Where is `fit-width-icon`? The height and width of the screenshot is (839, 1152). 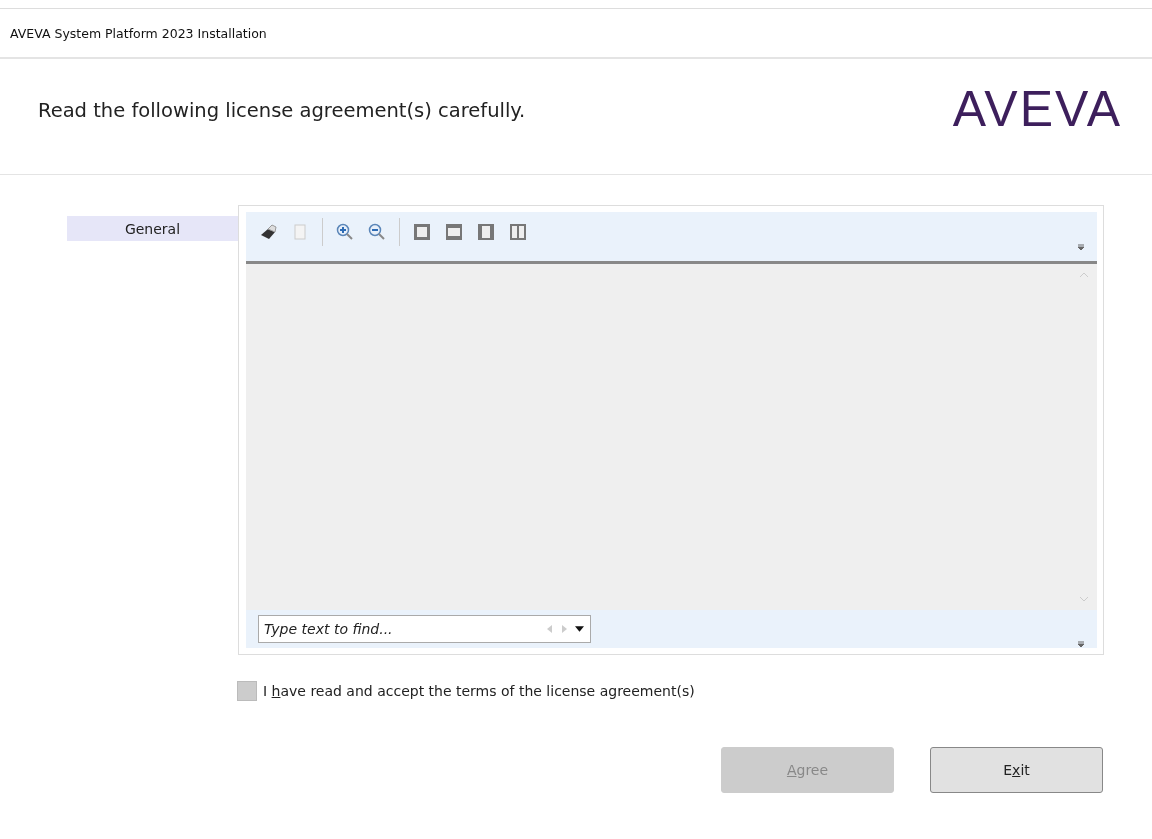
fit-width-icon is located at coordinates (454, 231).